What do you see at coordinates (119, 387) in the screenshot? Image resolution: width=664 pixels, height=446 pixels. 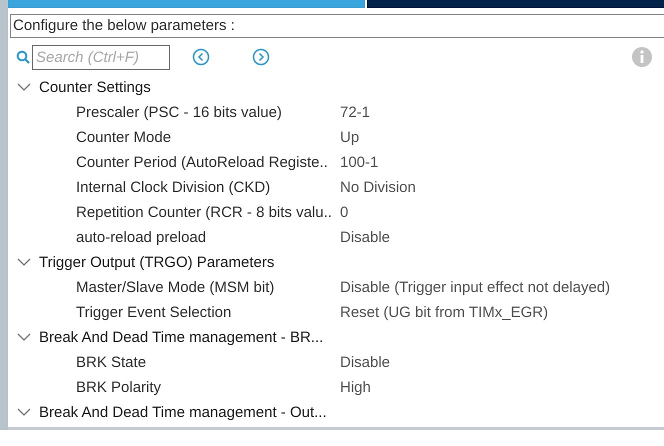 I see `parameter-label: BRK Polarity` at bounding box center [119, 387].